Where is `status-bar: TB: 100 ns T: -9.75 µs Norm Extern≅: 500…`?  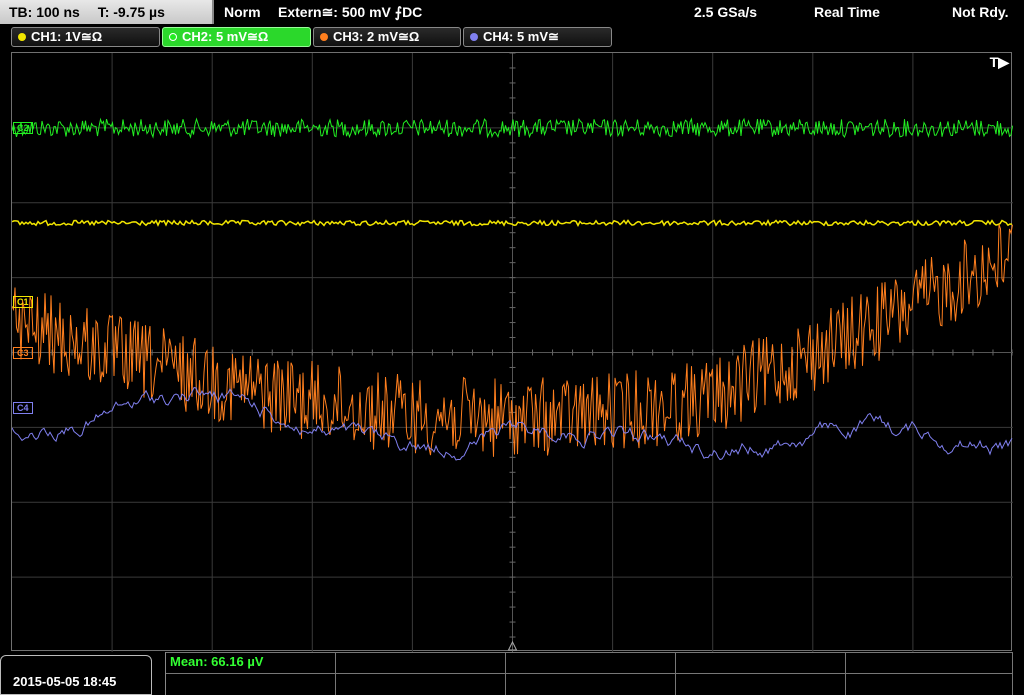 status-bar: TB: 100 ns T: -9.75 µs Norm Extern≅: 500… is located at coordinates (512, 12).